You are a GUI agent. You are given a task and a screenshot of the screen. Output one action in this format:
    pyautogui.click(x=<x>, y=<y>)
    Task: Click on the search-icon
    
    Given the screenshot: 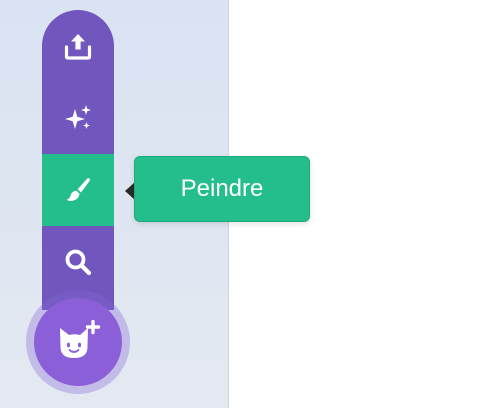 What is the action you would take?
    pyautogui.click(x=78, y=262)
    